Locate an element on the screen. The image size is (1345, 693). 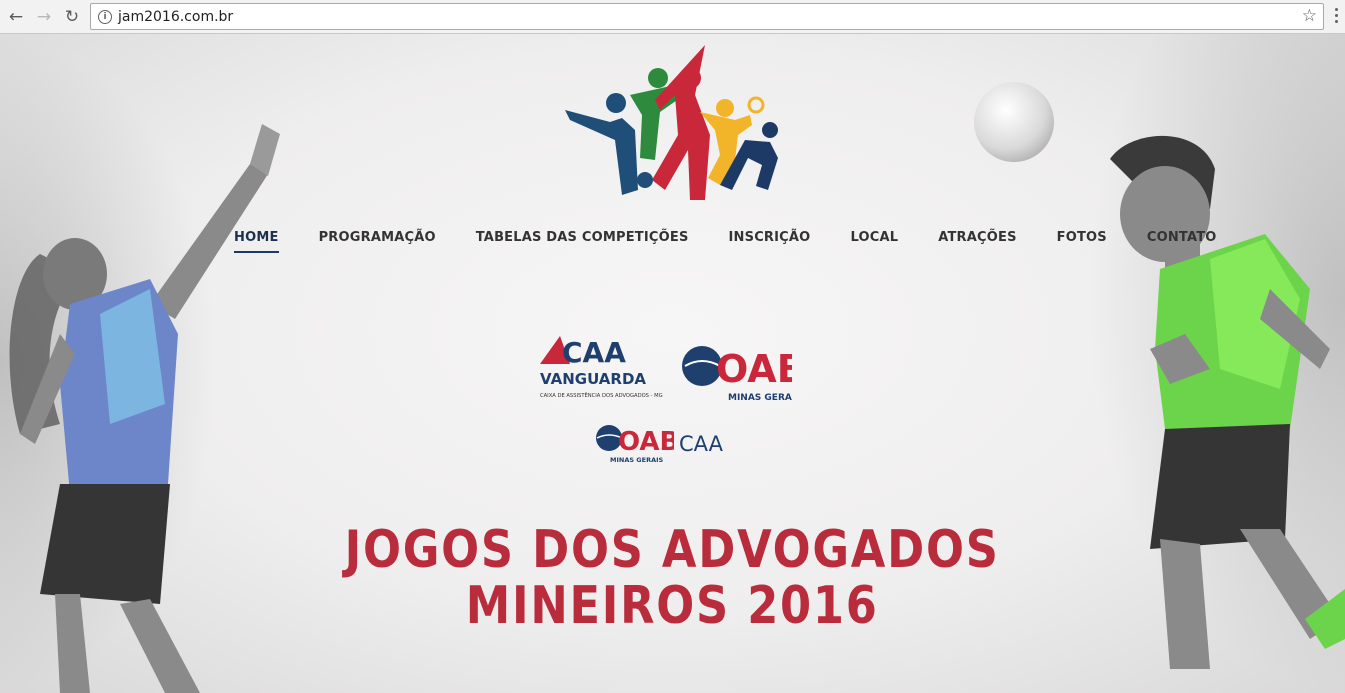
soccer-ball-image is located at coordinates (1014, 122).